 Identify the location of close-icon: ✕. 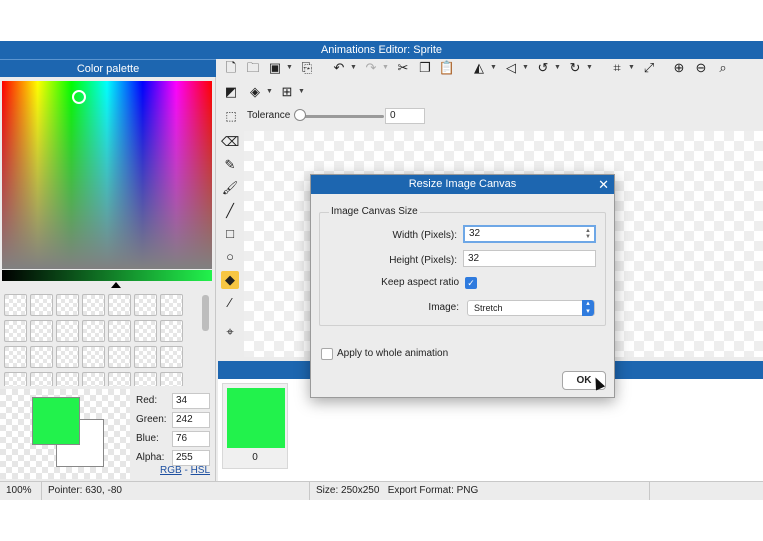
(603, 184).